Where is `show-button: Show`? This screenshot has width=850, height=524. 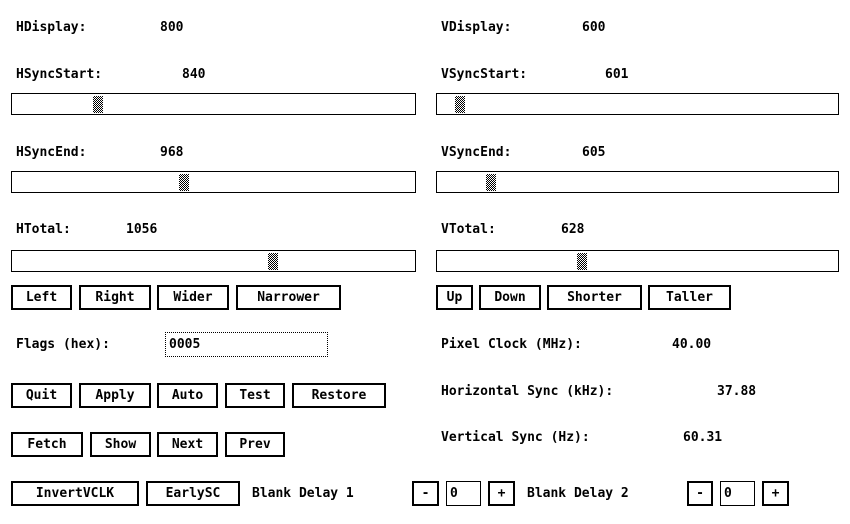
show-button: Show is located at coordinates (120, 444).